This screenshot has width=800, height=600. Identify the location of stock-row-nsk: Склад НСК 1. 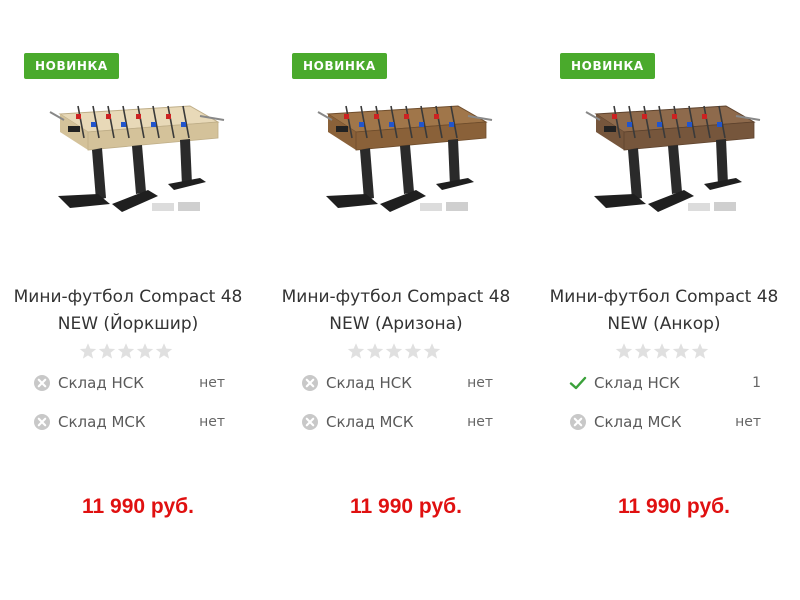
(669, 383).